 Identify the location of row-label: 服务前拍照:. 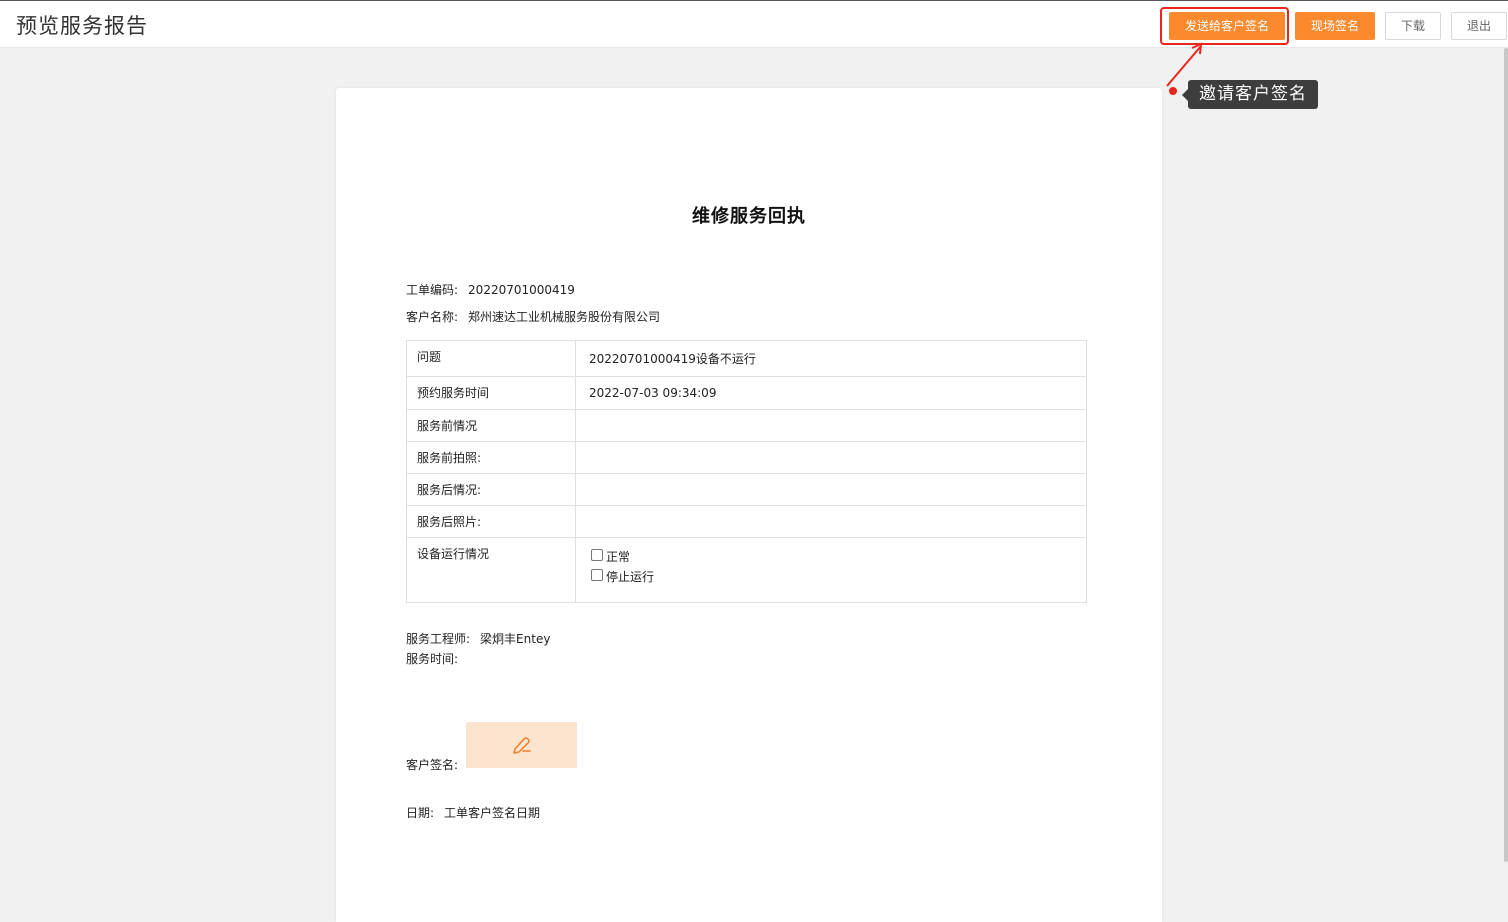
(491, 457).